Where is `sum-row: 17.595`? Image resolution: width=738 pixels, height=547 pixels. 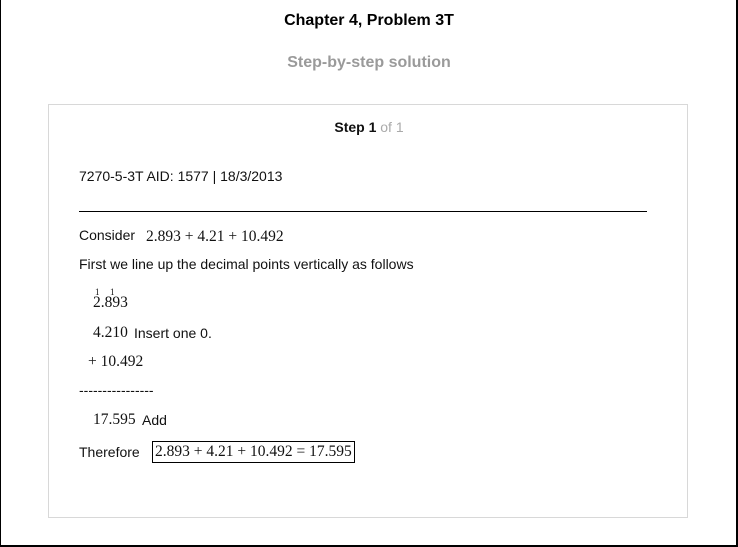 sum-row: 17.595 is located at coordinates (114, 419).